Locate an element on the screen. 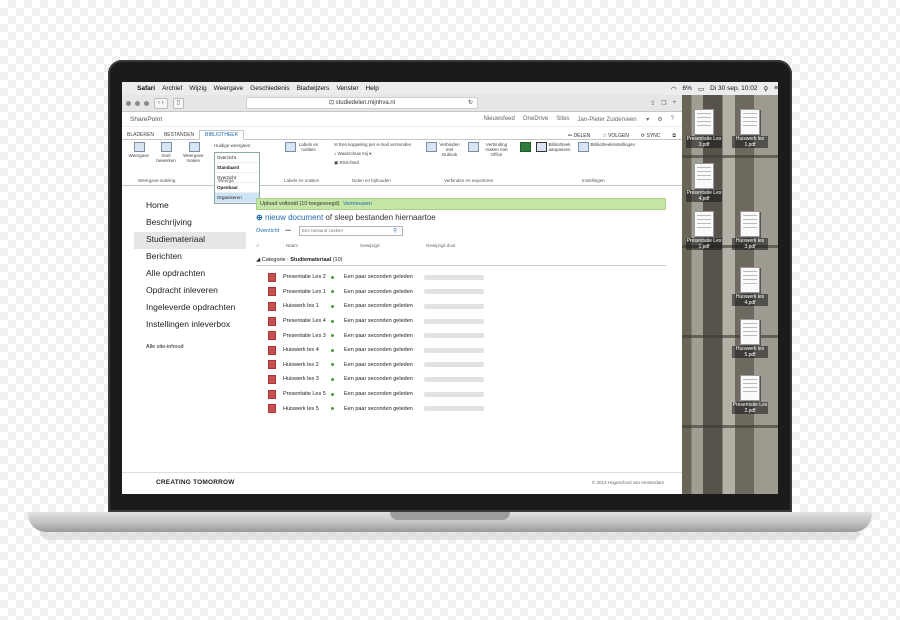  view-option-openbaar: Openbaar is located at coordinates (237, 188).